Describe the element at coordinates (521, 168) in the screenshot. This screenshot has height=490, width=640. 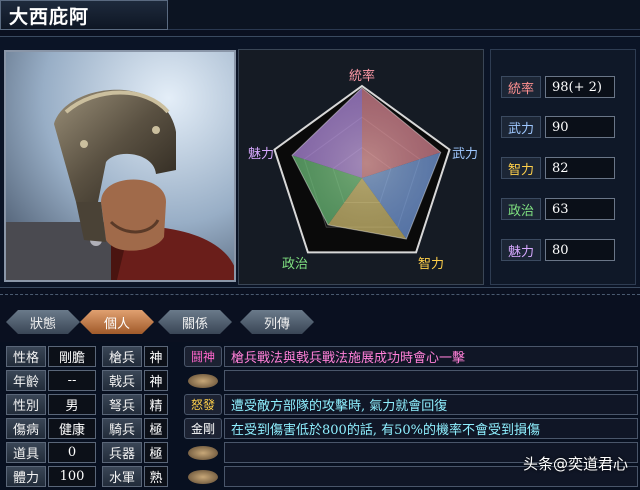
I see `stat-label: 智力` at that location.